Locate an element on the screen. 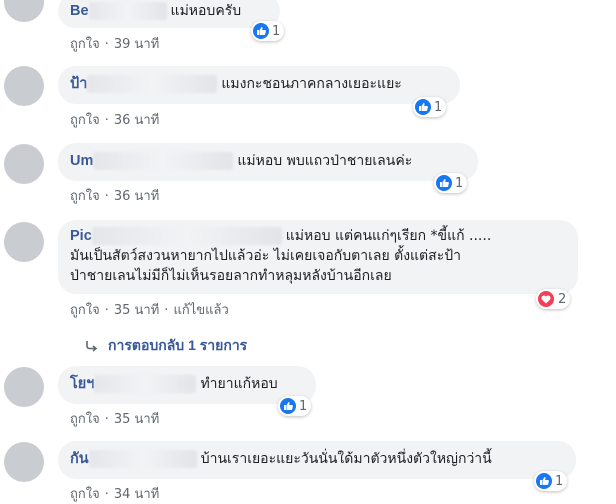 The height and width of the screenshot is (504, 616). comment-author: กัน is located at coordinates (79, 459).